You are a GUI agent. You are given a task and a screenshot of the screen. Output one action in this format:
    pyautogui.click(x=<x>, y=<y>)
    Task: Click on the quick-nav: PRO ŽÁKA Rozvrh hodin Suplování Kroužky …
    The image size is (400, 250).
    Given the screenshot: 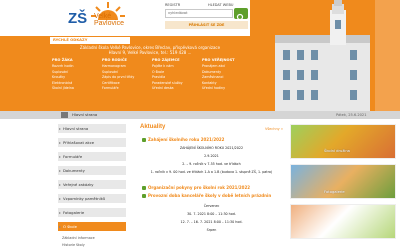 What is the action you would take?
    pyautogui.click(x=150, y=81)
    